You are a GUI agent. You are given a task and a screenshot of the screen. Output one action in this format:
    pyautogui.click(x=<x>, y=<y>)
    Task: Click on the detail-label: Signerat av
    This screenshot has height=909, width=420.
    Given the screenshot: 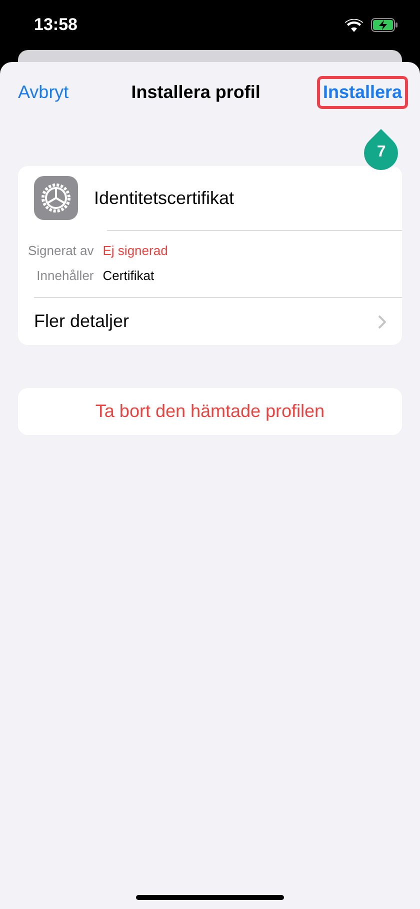 What is the action you would take?
    pyautogui.click(x=61, y=250)
    